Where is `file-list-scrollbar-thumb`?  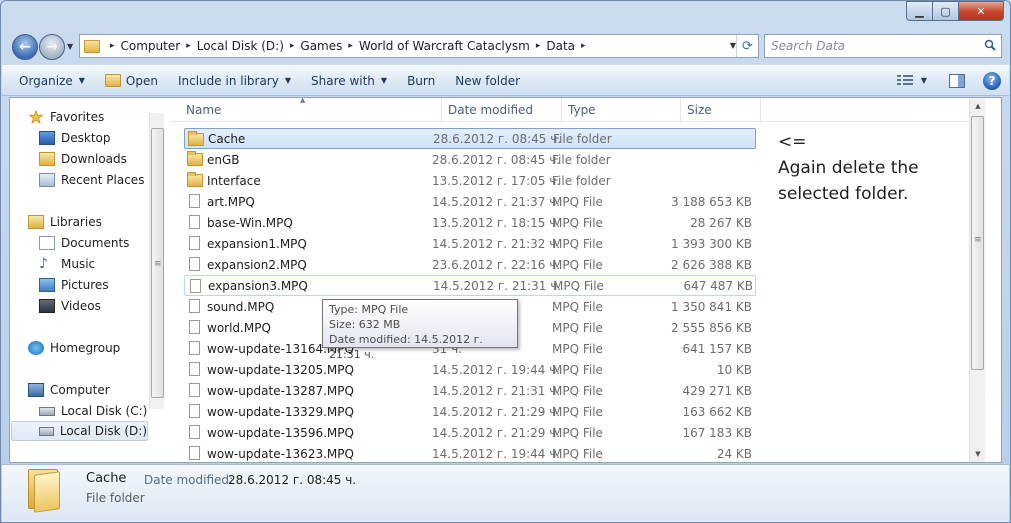 file-list-scrollbar-thumb is located at coordinates (977, 243).